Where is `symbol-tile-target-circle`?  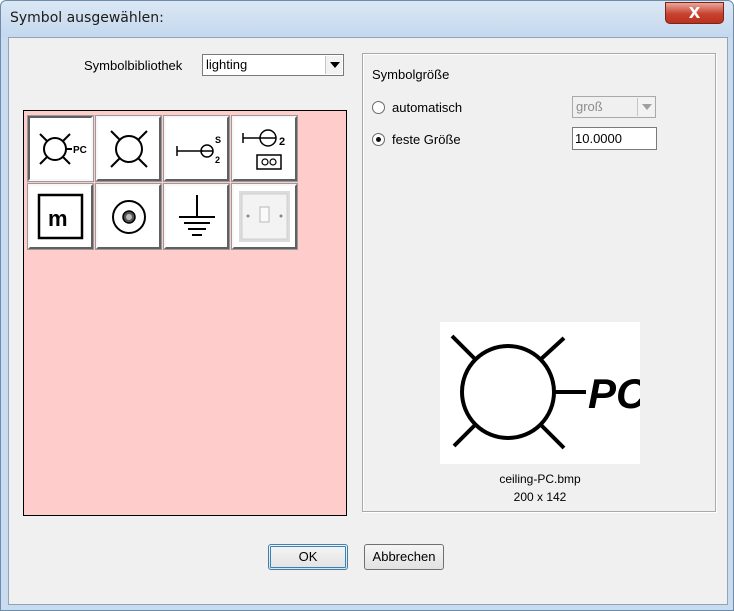
symbol-tile-target-circle is located at coordinates (128, 216).